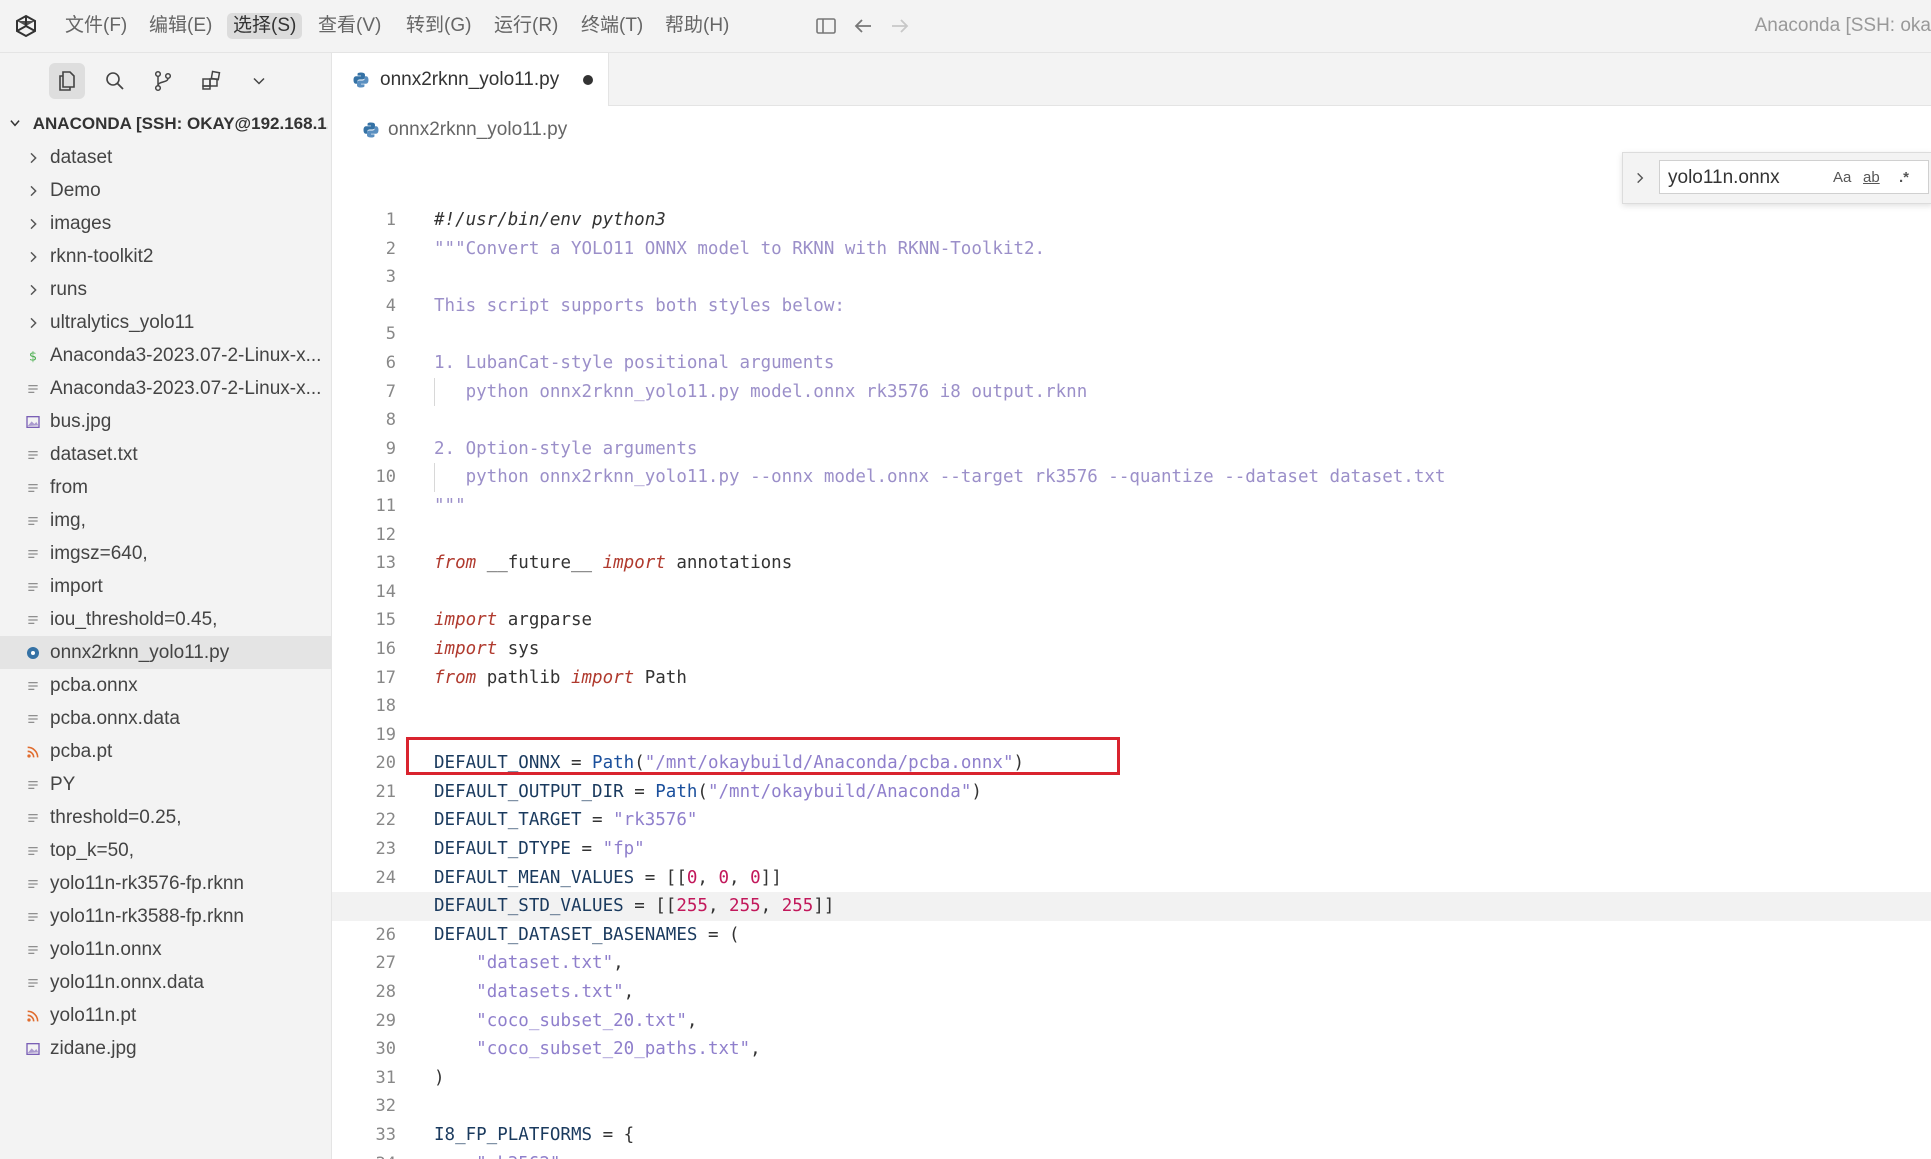 The image size is (1931, 1159). What do you see at coordinates (1182, 220) in the screenshot?
I see `code-line: #!/usr/bin/env python3` at bounding box center [1182, 220].